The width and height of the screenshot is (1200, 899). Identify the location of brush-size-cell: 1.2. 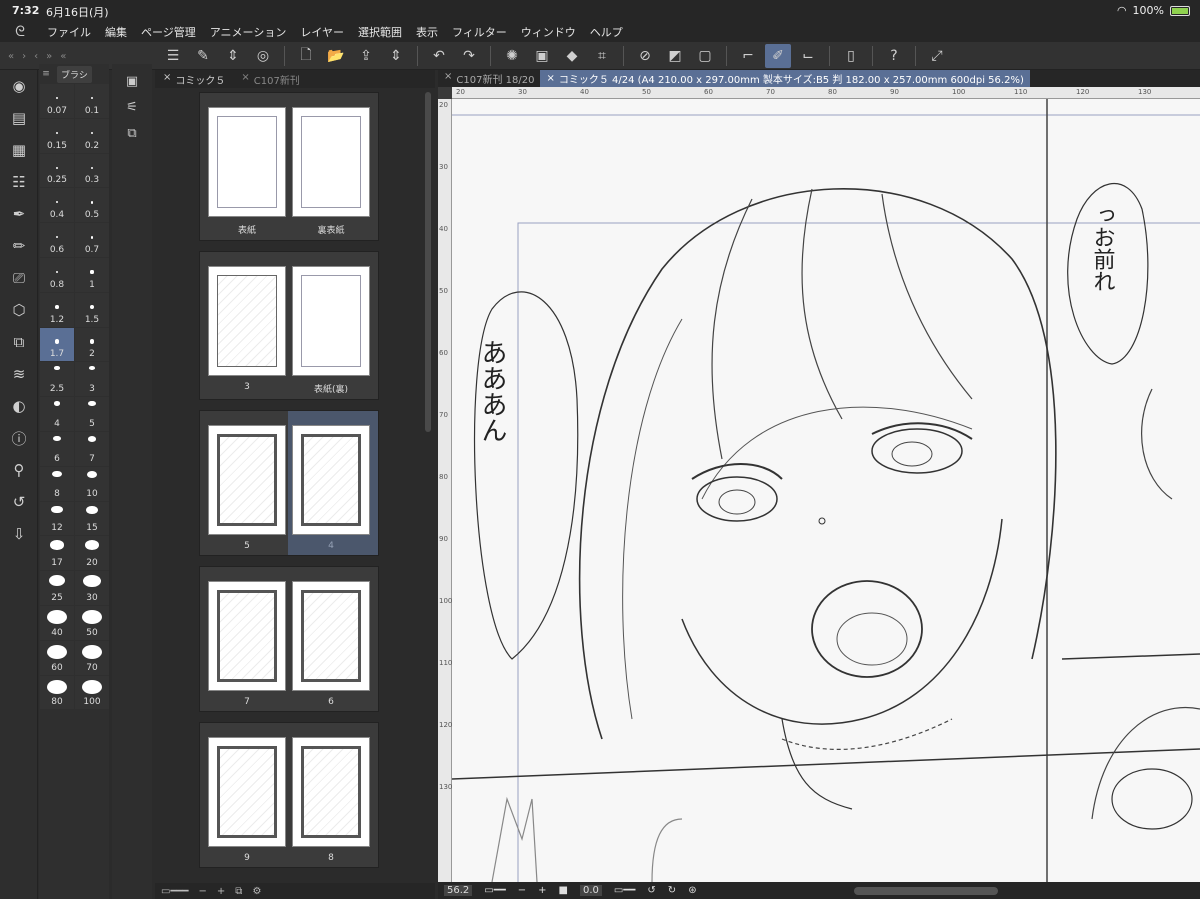
(57, 309).